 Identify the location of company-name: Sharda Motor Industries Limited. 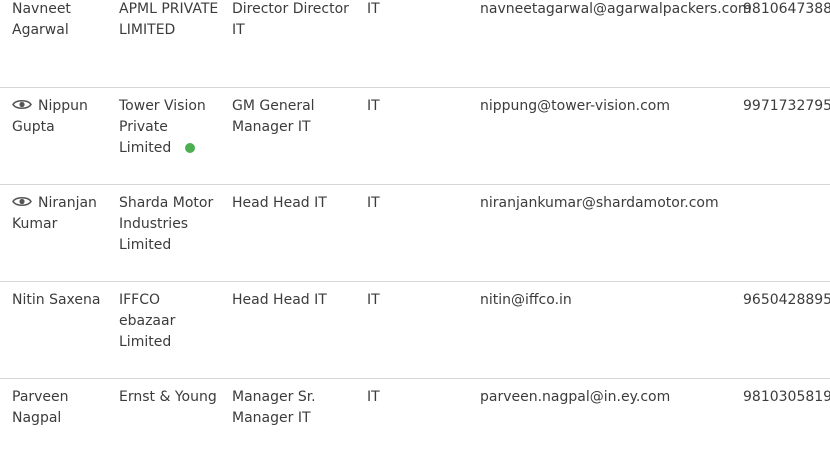
(166, 224).